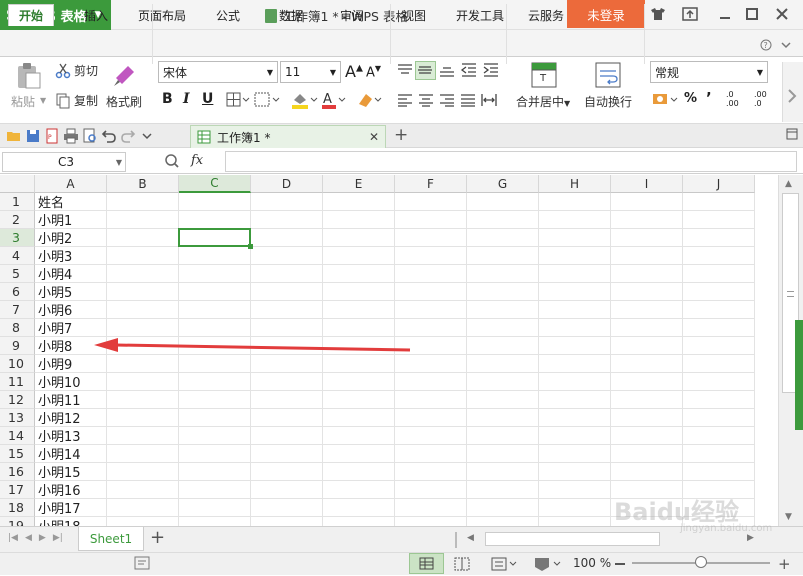 This screenshot has width=803, height=576. Describe the element at coordinates (719, 454) in the screenshot. I see `cell-j15` at that location.